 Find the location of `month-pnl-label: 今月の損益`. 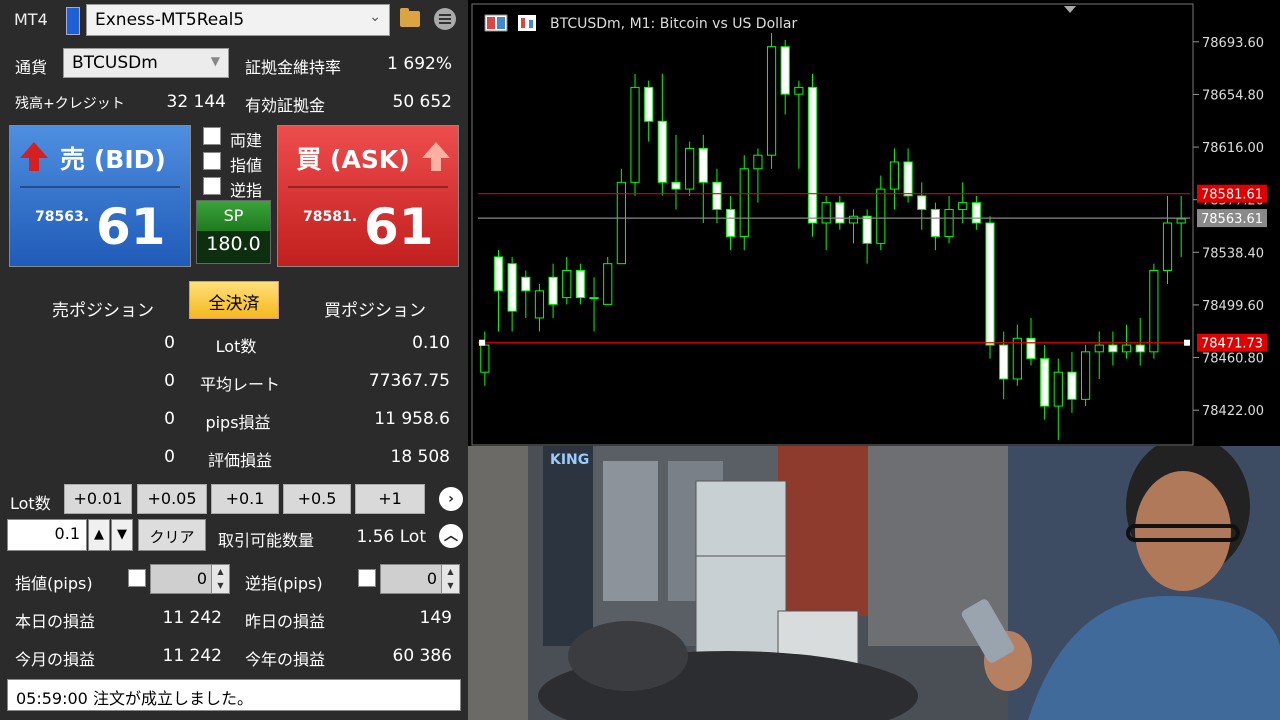

month-pnl-label: 今月の損益 is located at coordinates (55, 659).